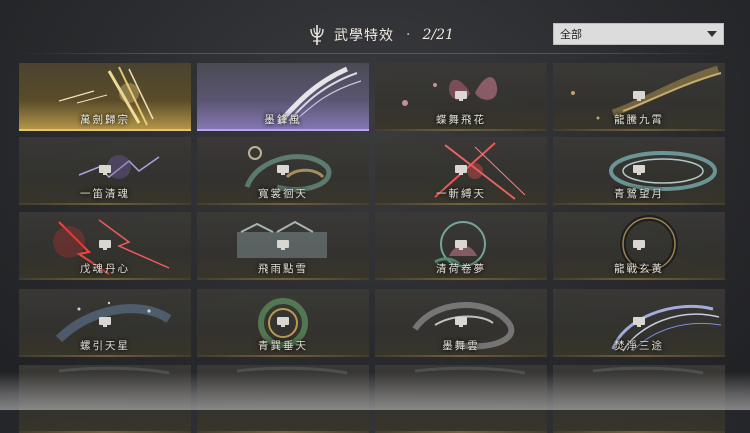 The width and height of the screenshot is (750, 433). I want to click on effect-name: 墨鋒風, so click(283, 120).